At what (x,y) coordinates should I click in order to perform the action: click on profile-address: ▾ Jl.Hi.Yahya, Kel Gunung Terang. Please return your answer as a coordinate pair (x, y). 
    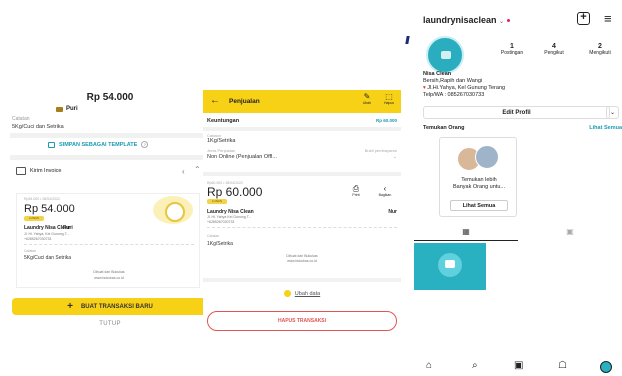
    Looking at the image, I should click on (464, 88).